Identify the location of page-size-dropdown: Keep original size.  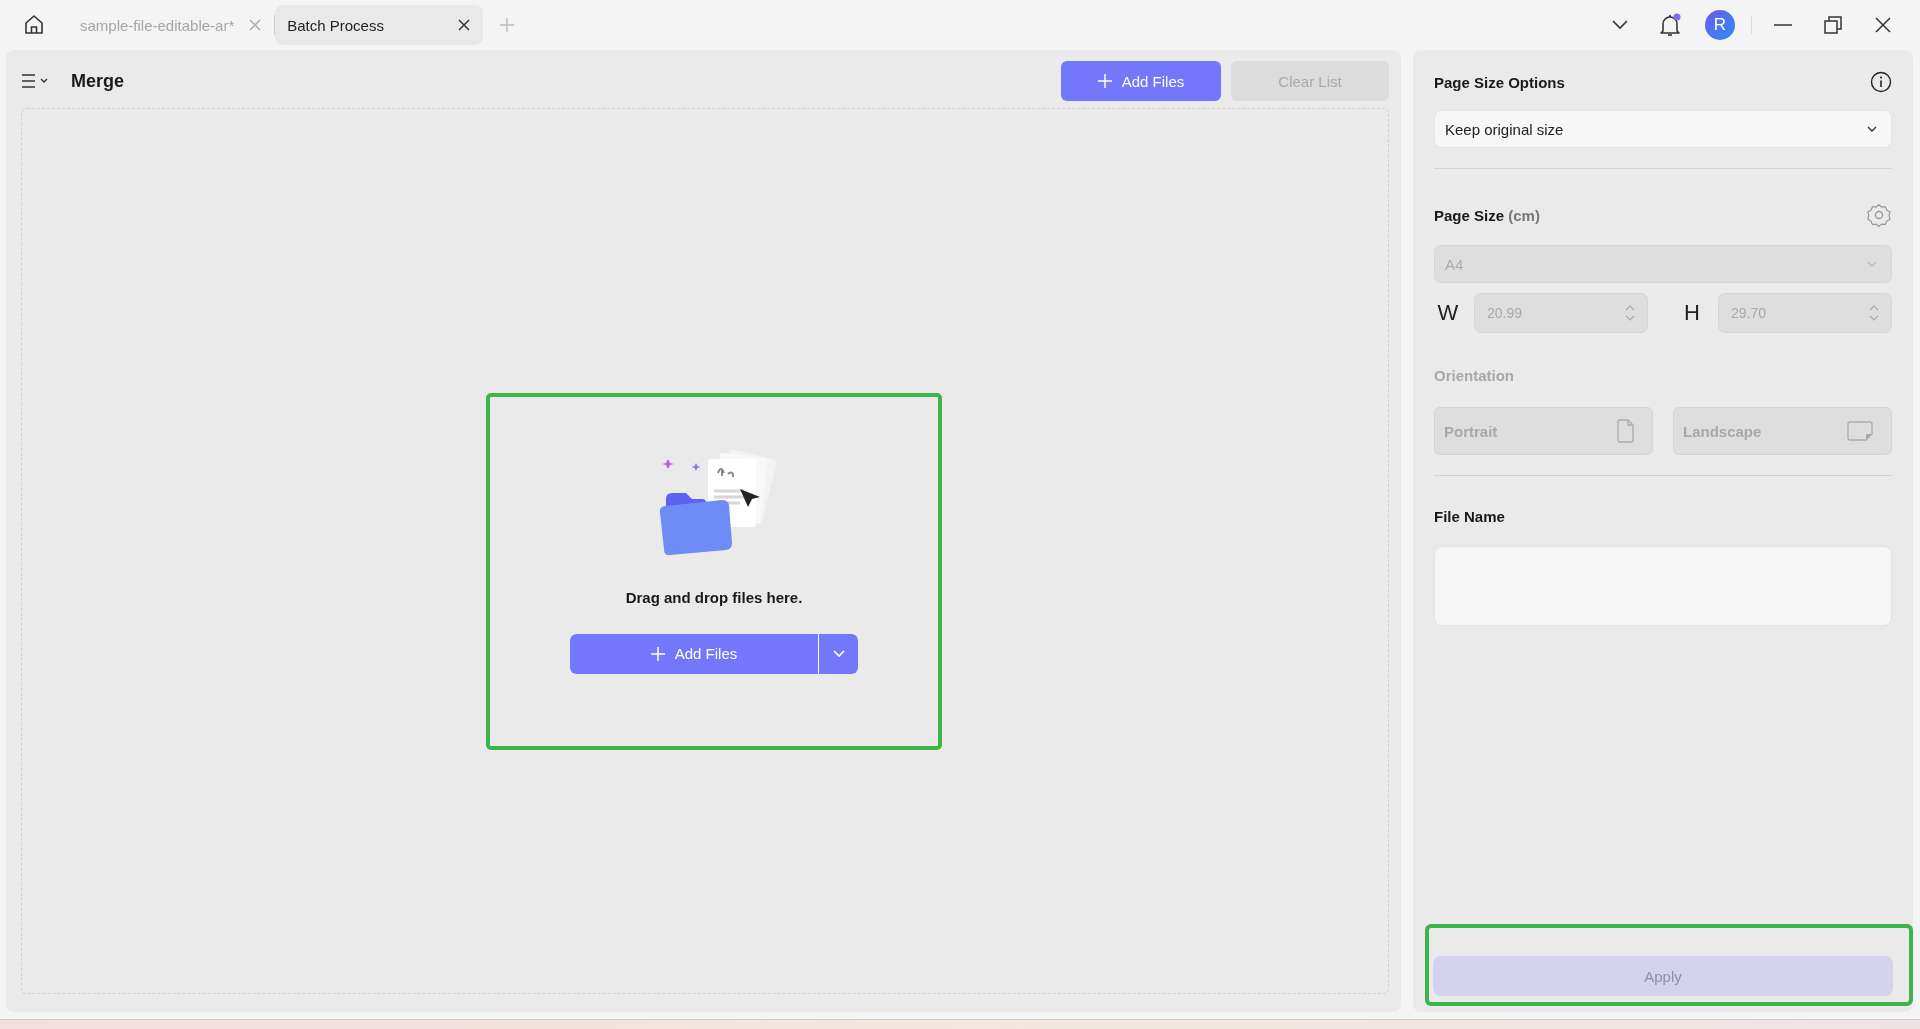
(1663, 129).